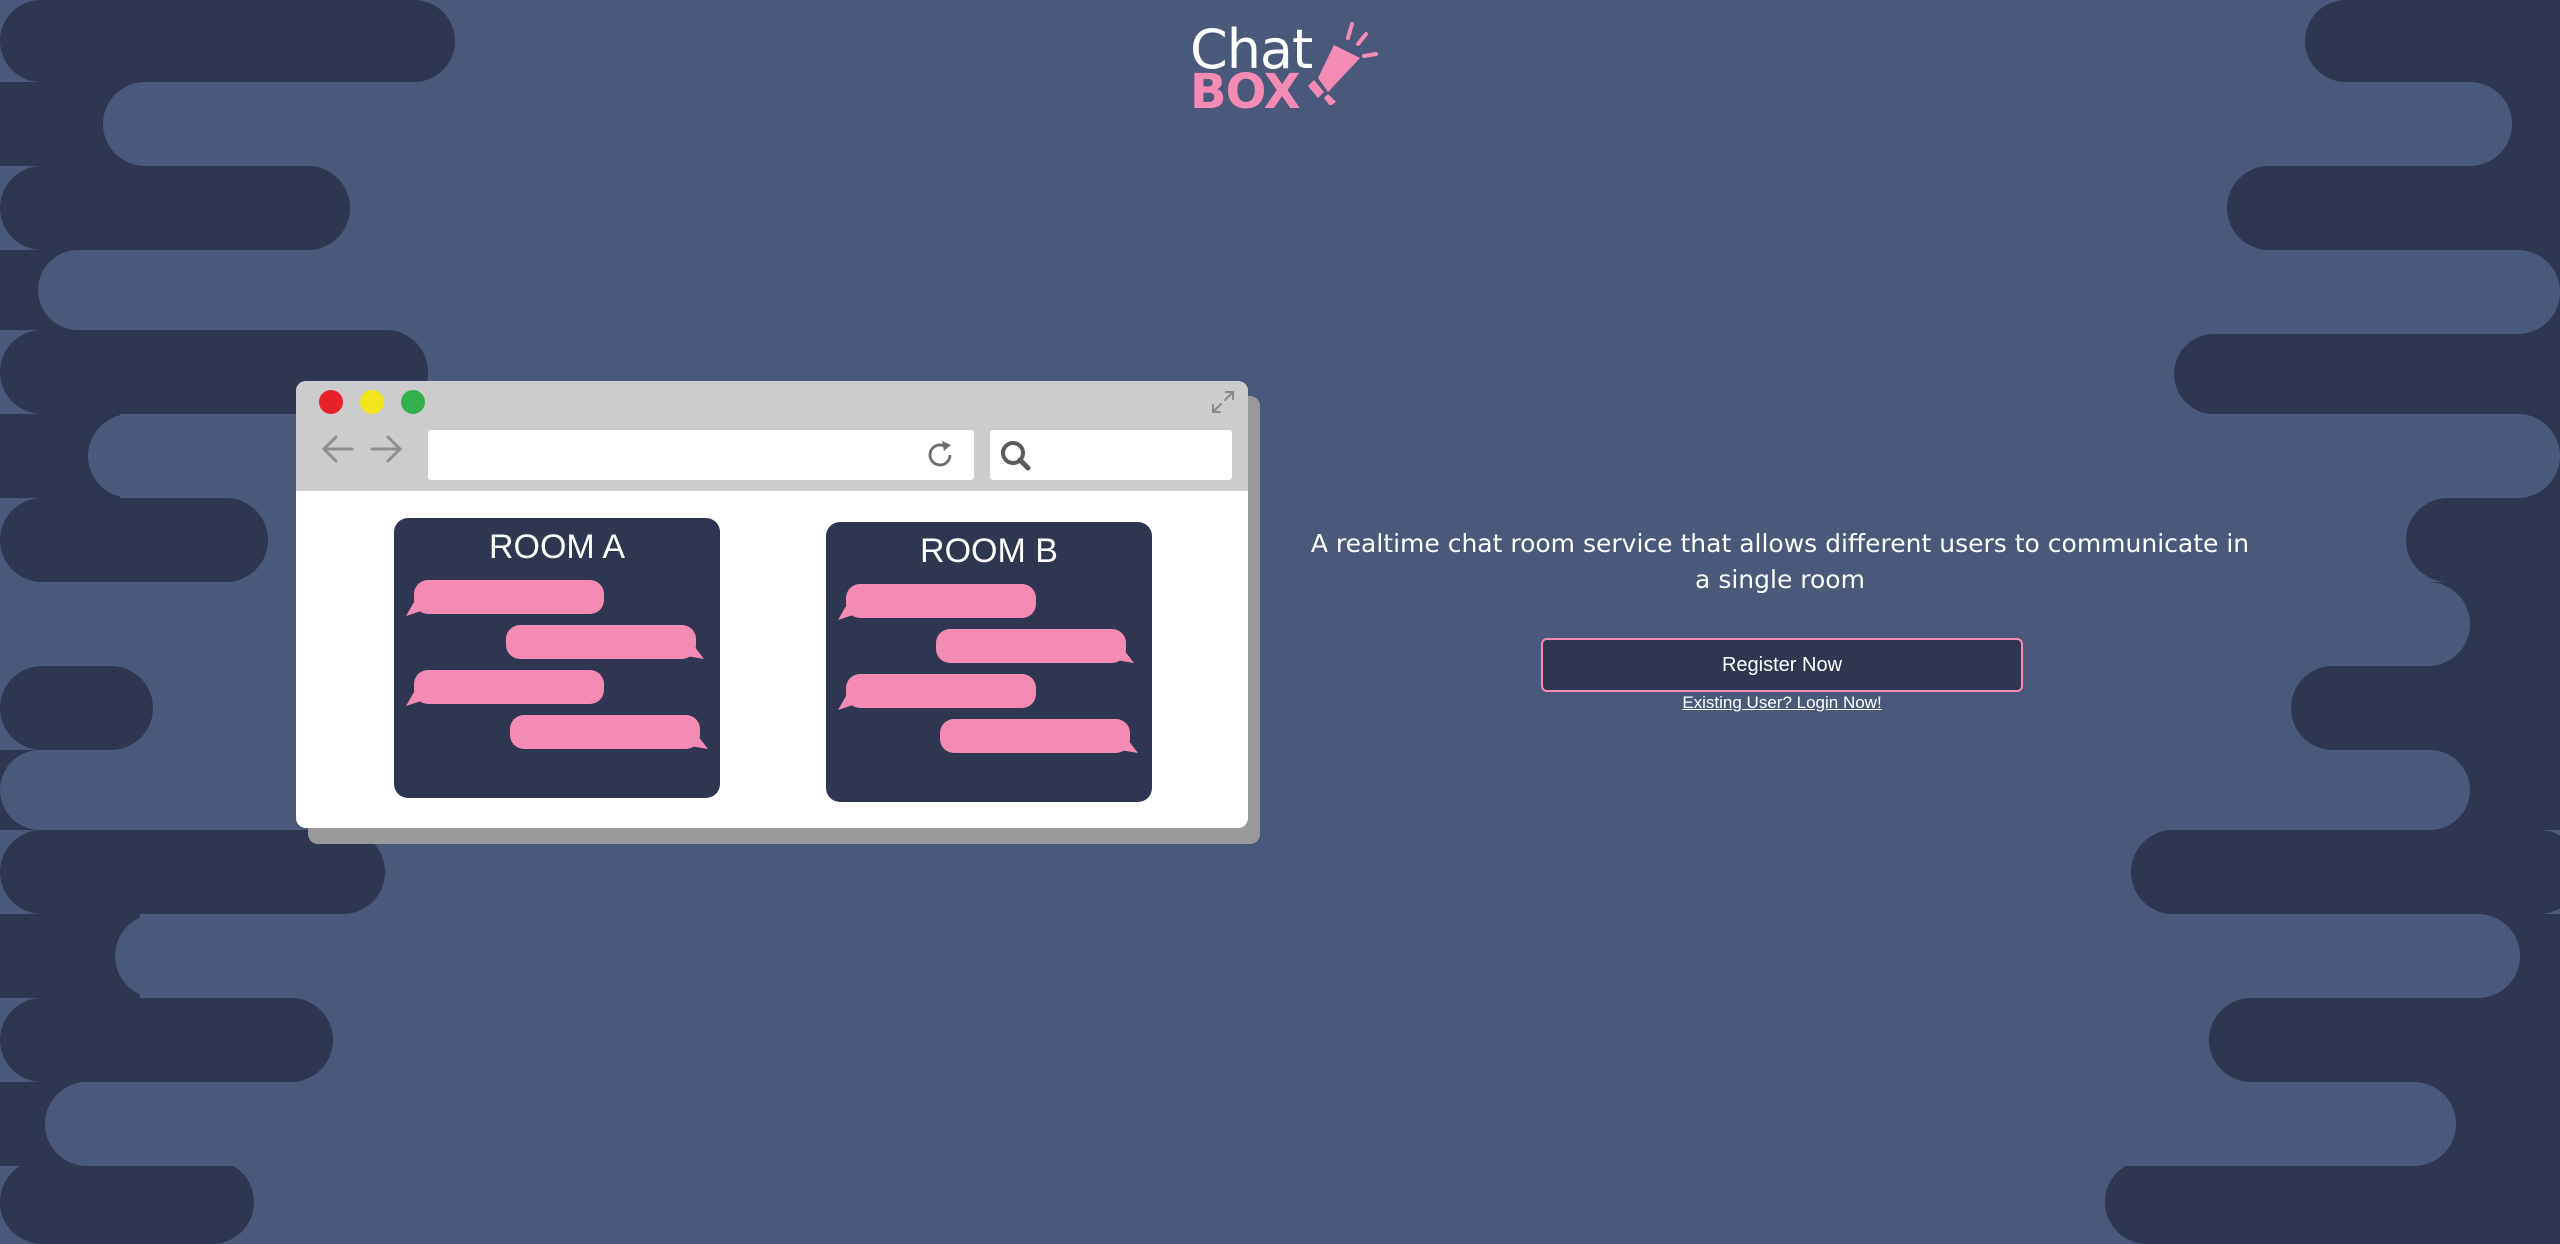 This screenshot has width=2560, height=1244. What do you see at coordinates (1782, 665) in the screenshot?
I see `register-now-button: Register Now` at bounding box center [1782, 665].